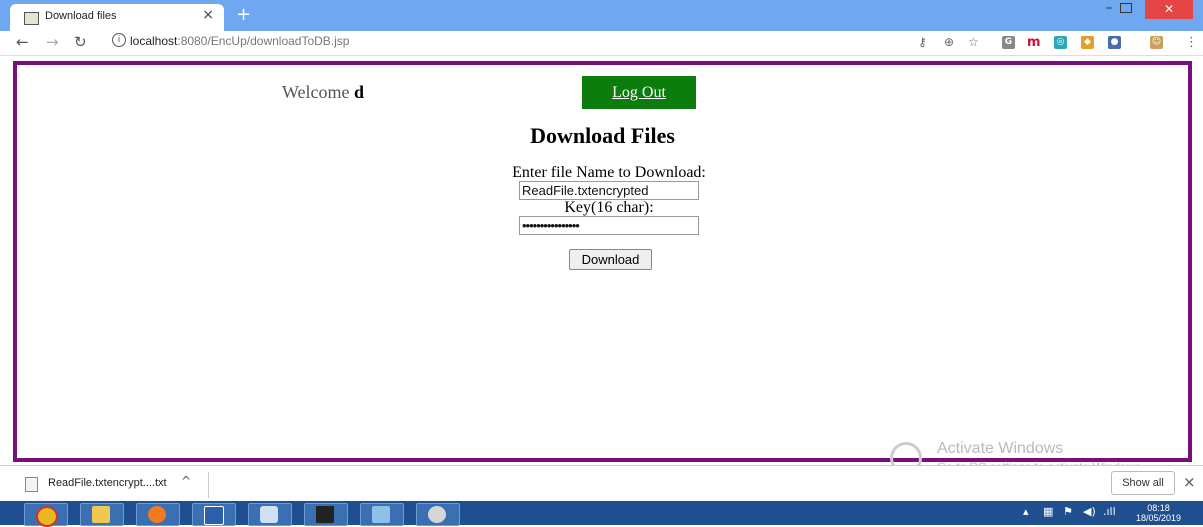 The width and height of the screenshot is (1203, 527). What do you see at coordinates (460, 42) in the screenshot?
I see `address-bar: i localhost:8080/EncUp/downloadToDB.jsp` at bounding box center [460, 42].